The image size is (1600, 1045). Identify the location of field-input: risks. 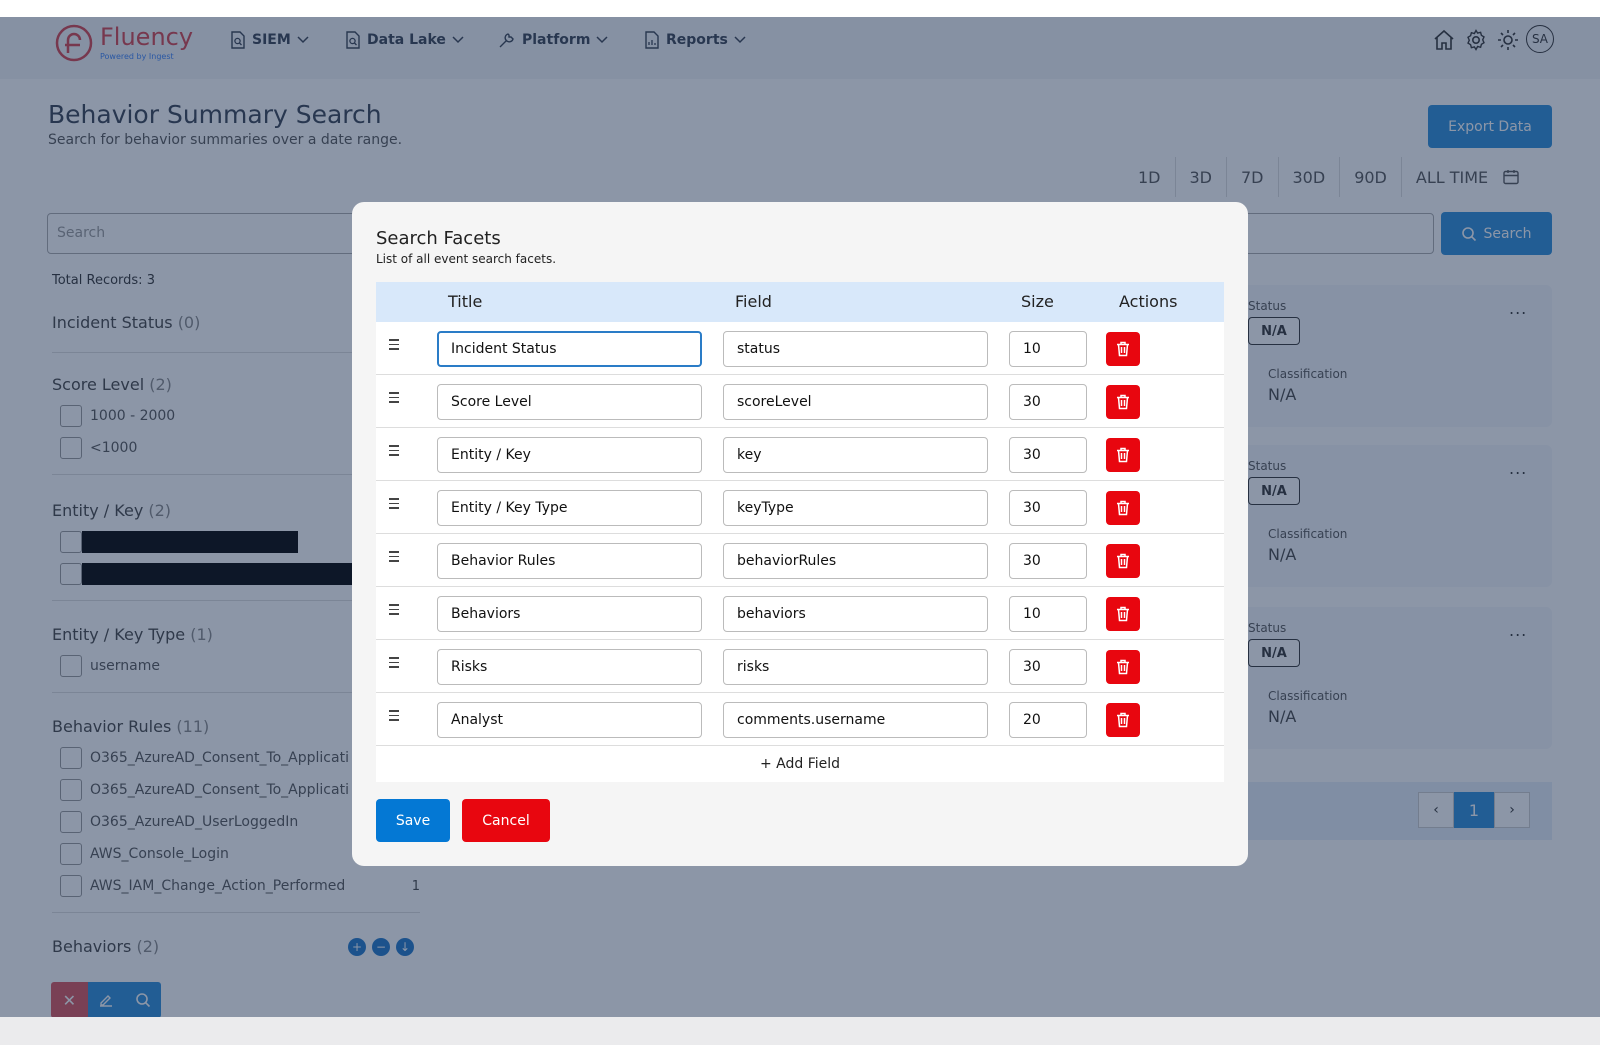
(855, 667).